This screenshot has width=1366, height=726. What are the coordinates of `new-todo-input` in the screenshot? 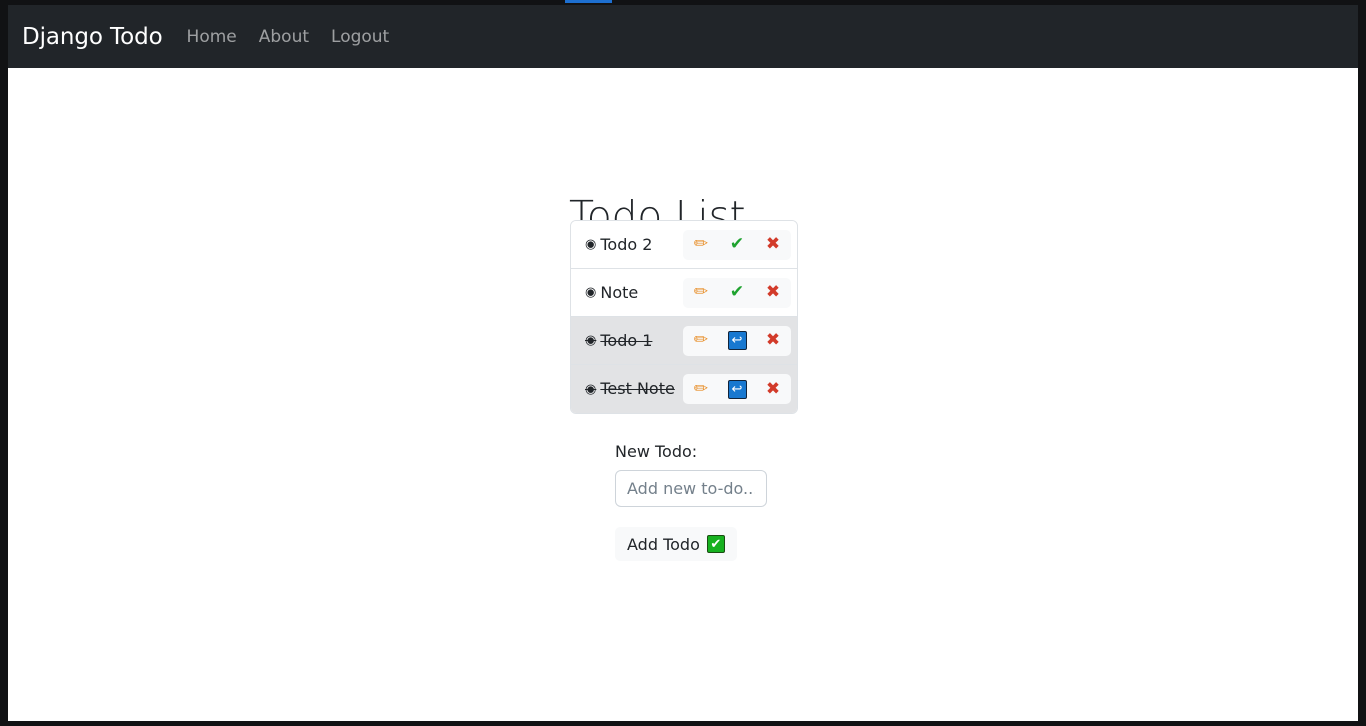 It's located at (691, 488).